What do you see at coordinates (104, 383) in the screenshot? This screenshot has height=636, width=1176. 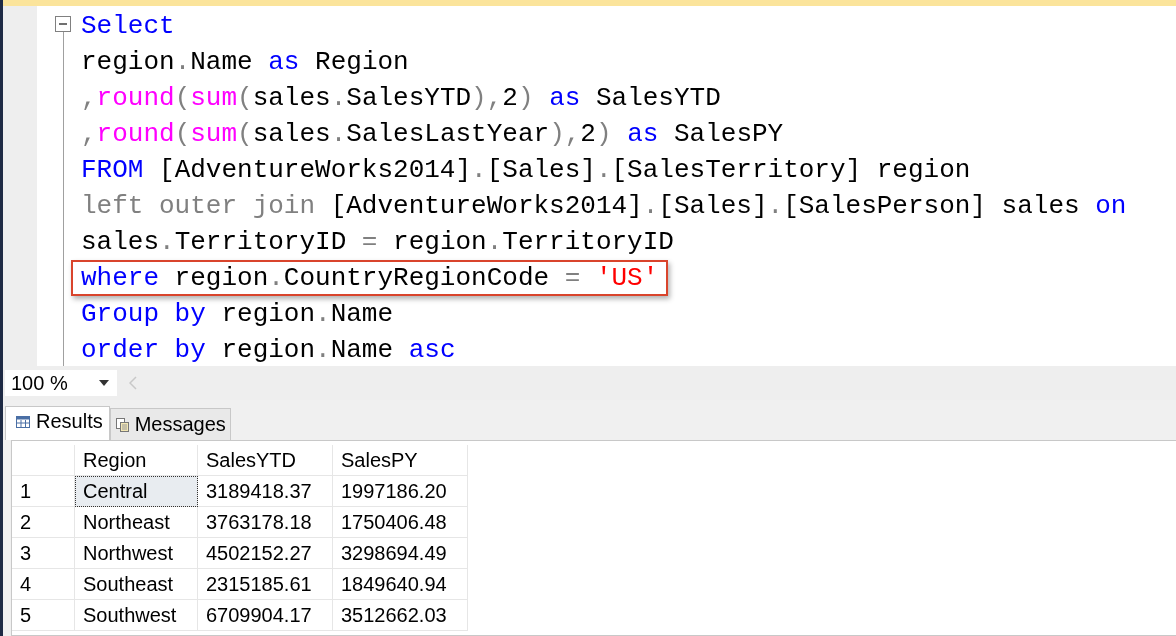 I see `caret-icon` at bounding box center [104, 383].